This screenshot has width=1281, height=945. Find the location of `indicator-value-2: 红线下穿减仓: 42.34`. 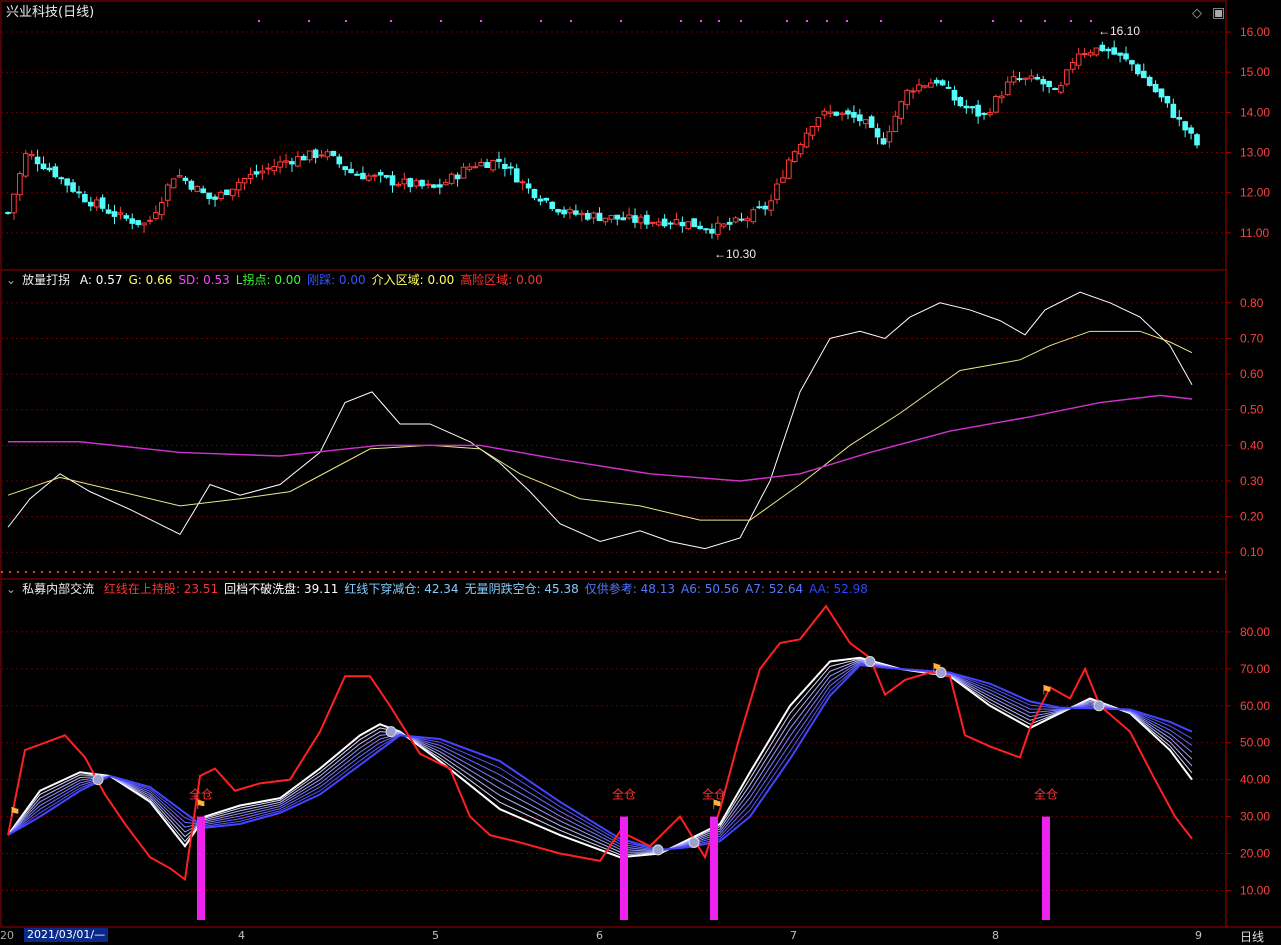

indicator-value-2: 红线下穿减仓: 42.34 is located at coordinates (401, 589).